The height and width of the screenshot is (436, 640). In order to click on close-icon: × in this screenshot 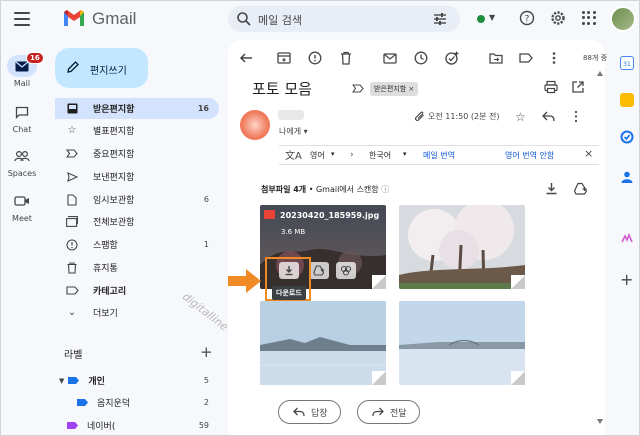, I will do `click(588, 153)`.